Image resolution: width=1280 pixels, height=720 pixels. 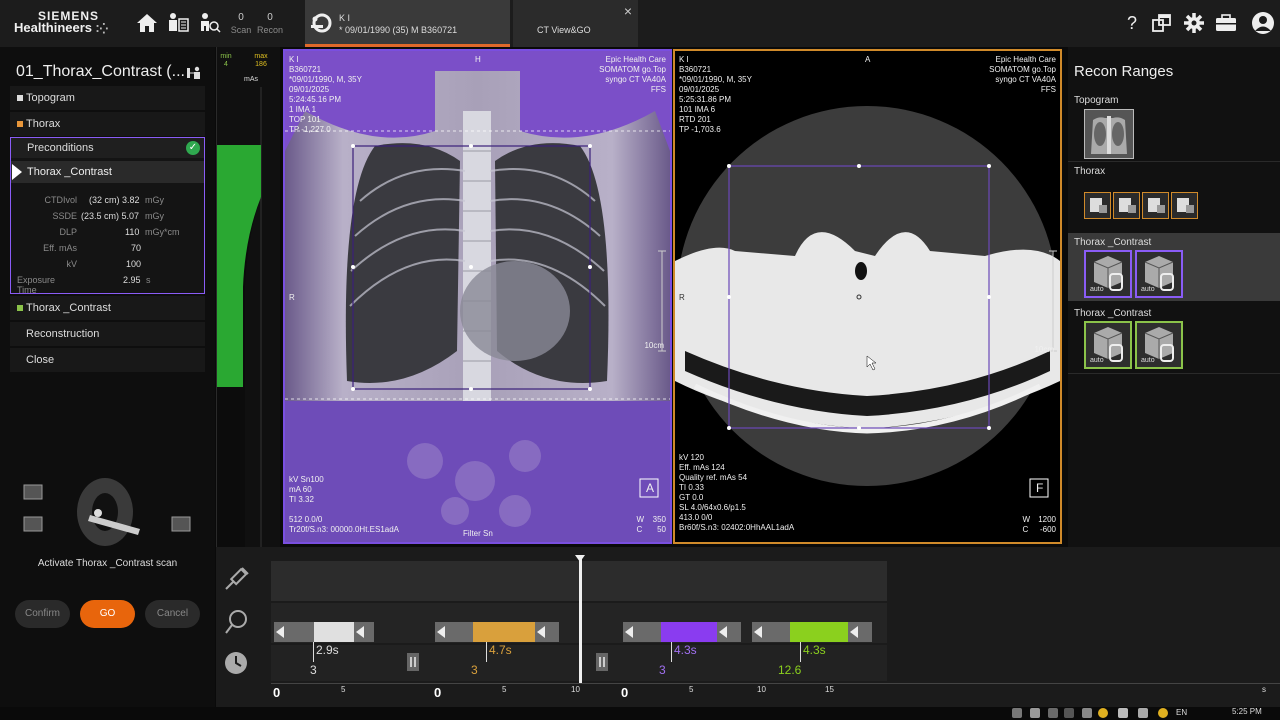 What do you see at coordinates (107, 285) in the screenshot?
I see `param-exposure-time: Exposure Time 2.95 s` at bounding box center [107, 285].